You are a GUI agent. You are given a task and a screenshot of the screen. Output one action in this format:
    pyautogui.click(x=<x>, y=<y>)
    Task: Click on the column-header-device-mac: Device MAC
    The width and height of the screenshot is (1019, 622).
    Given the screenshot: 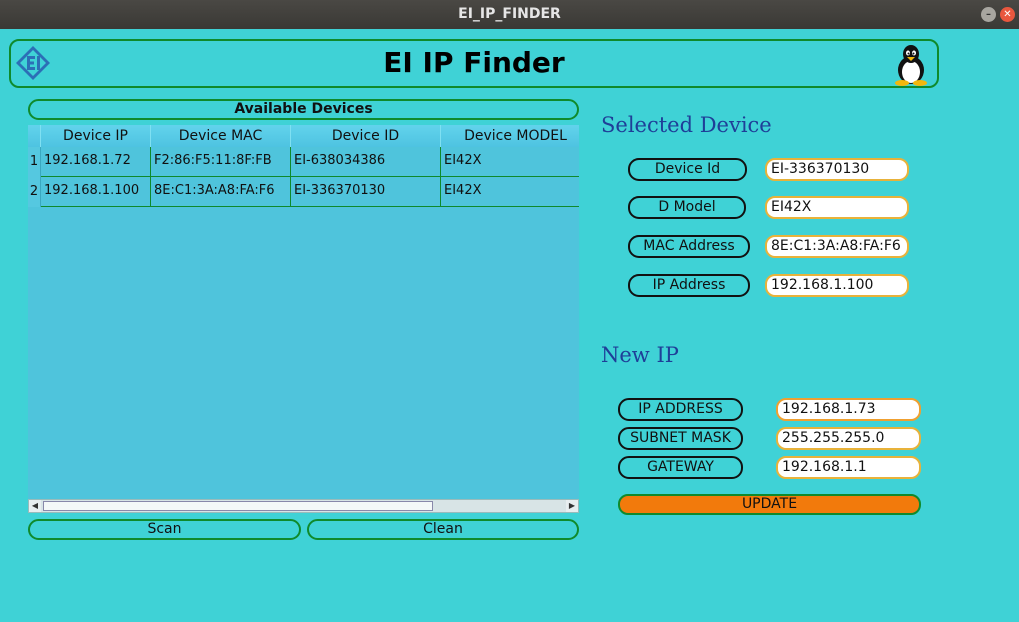 What is the action you would take?
    pyautogui.click(x=221, y=136)
    